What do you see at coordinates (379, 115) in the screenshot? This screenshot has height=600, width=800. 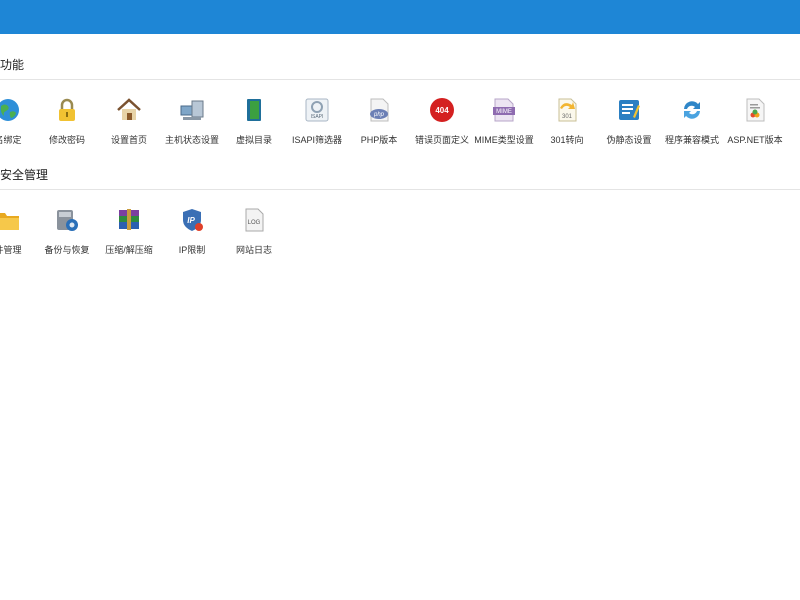 I see `svg-text: php` at bounding box center [379, 115].